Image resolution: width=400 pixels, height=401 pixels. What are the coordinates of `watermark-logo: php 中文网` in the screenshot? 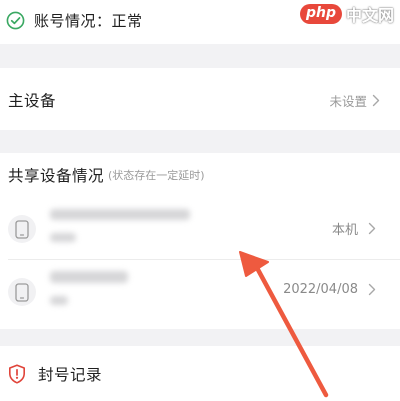 It's located at (346, 14).